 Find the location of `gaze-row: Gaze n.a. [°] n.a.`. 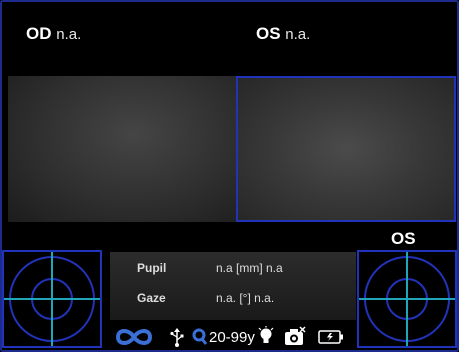

gaze-row: Gaze n.a. [°] n.a. is located at coordinates (233, 298).